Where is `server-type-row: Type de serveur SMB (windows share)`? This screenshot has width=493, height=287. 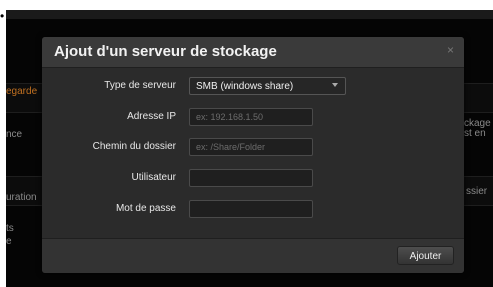 server-type-row: Type de serveur SMB (windows share) is located at coordinates (253, 87).